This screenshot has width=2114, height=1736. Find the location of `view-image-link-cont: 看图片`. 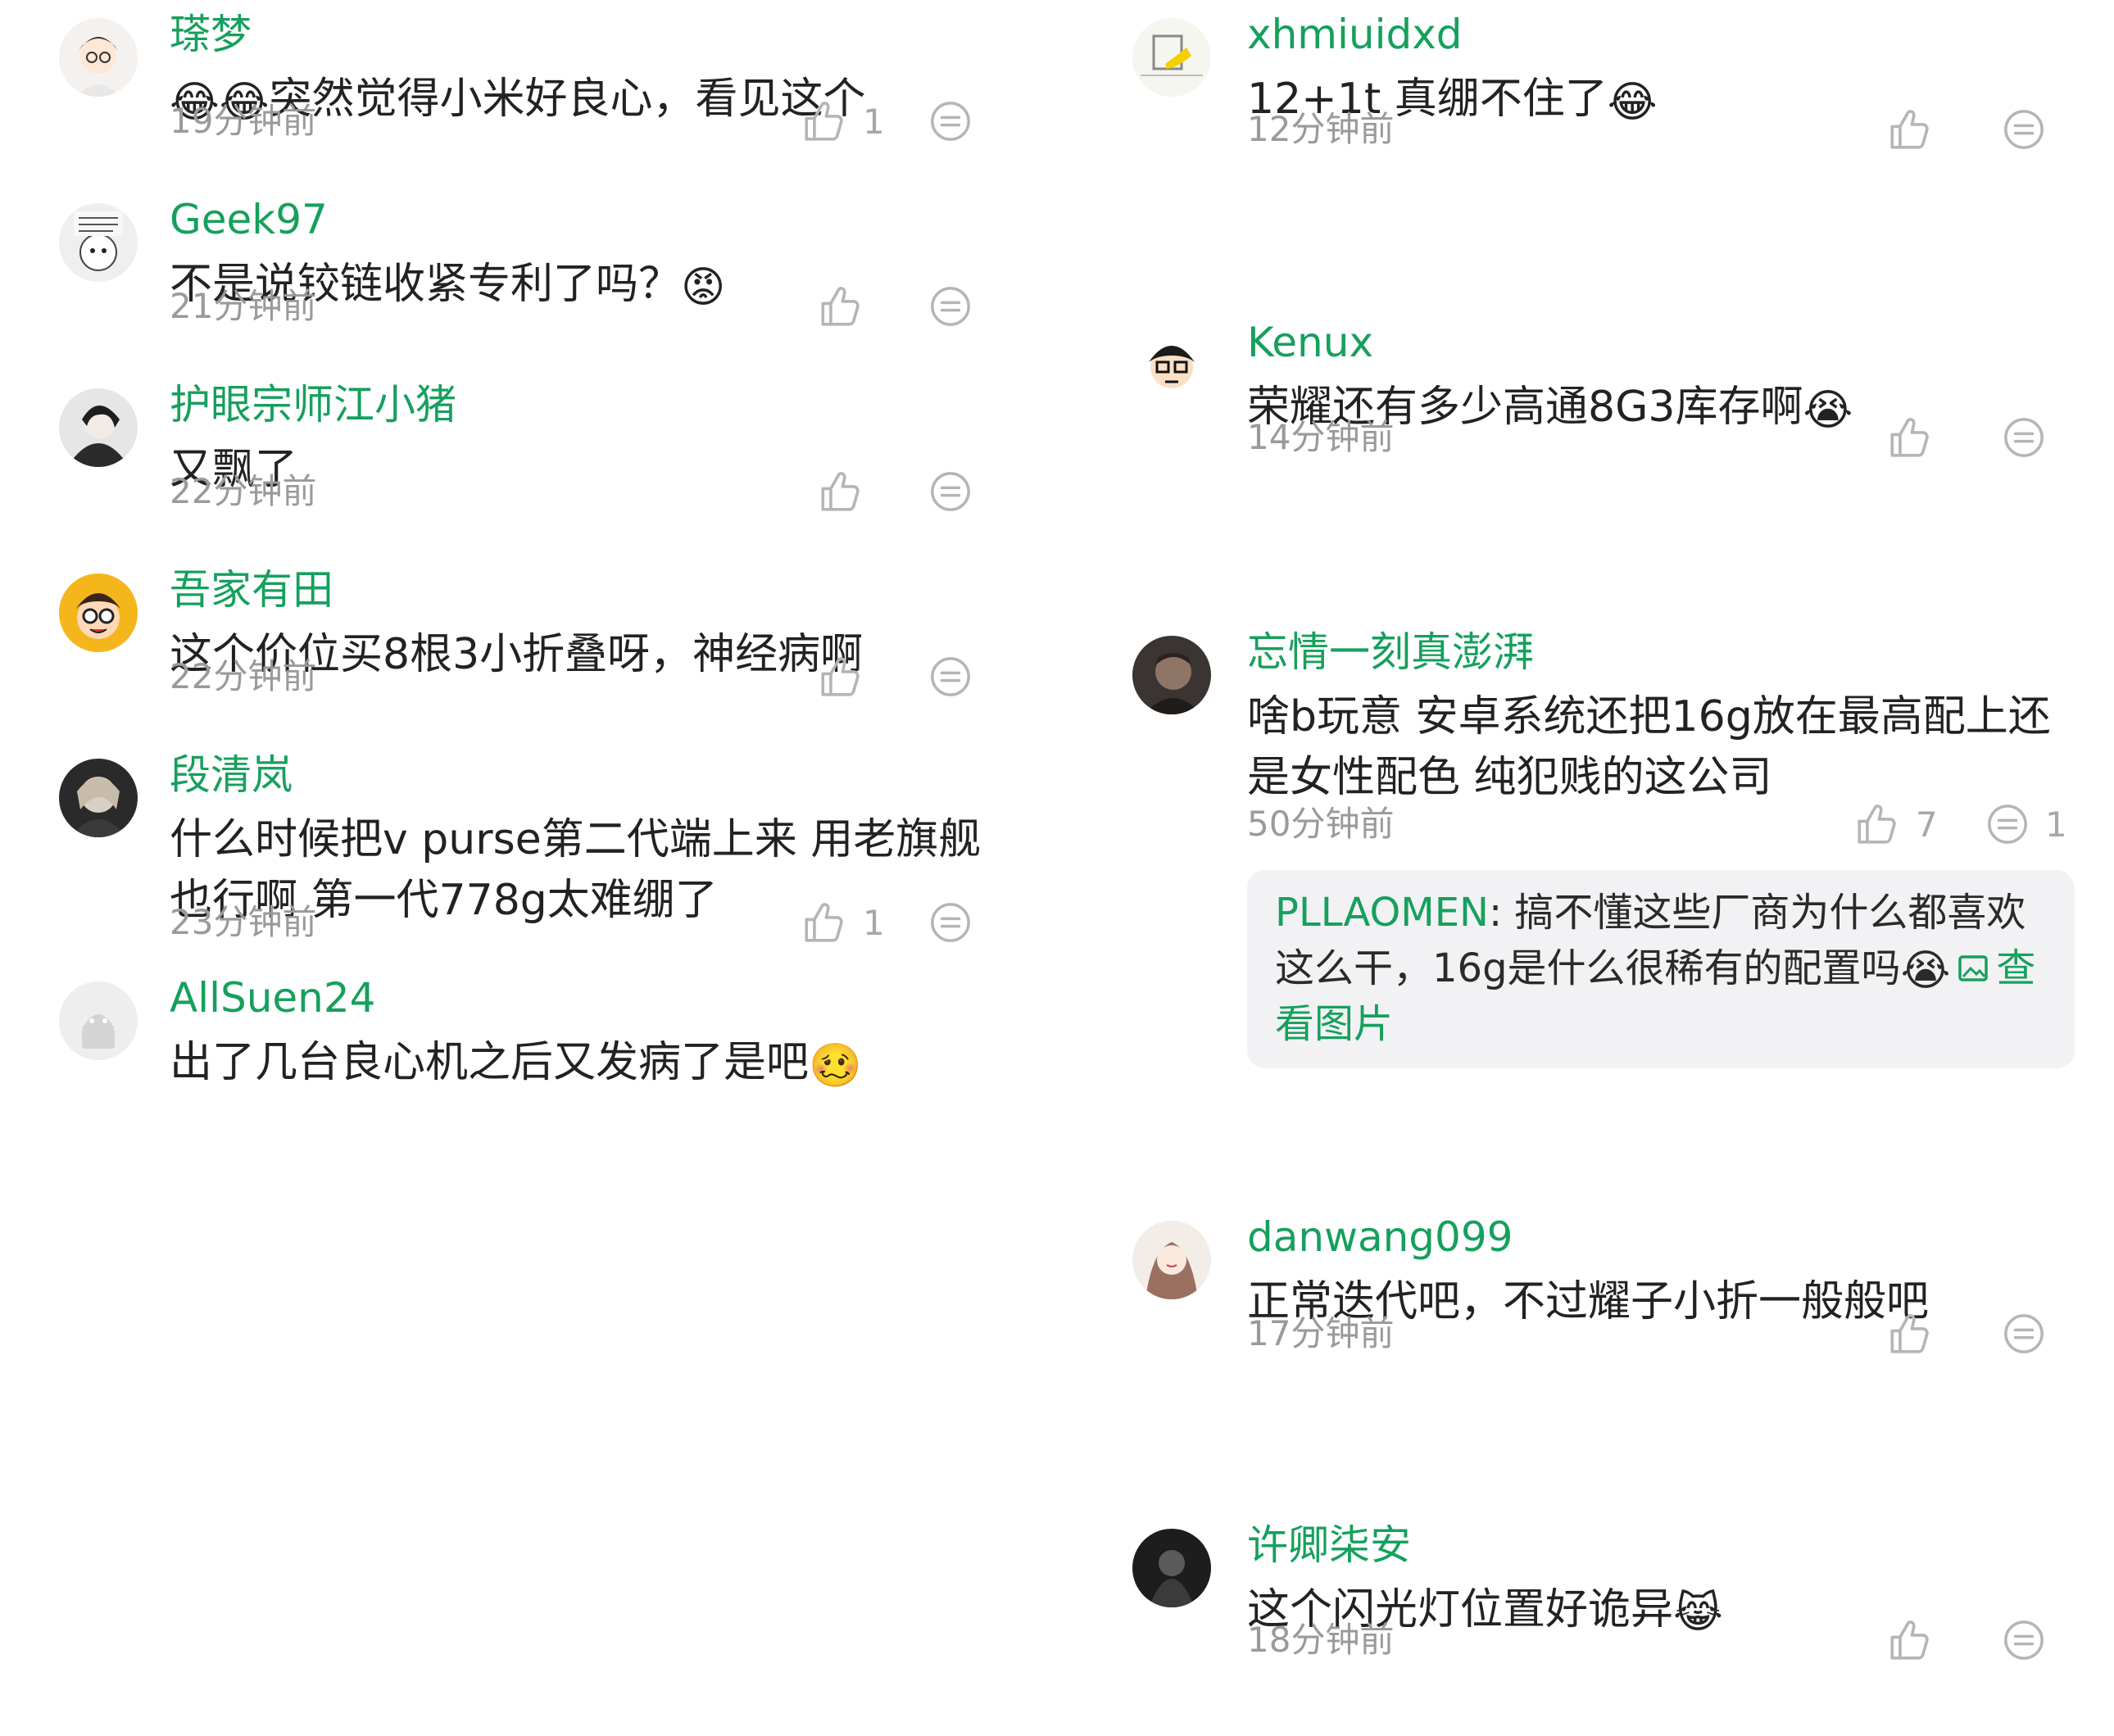

view-image-link-cont: 看图片 is located at coordinates (1661, 1024).